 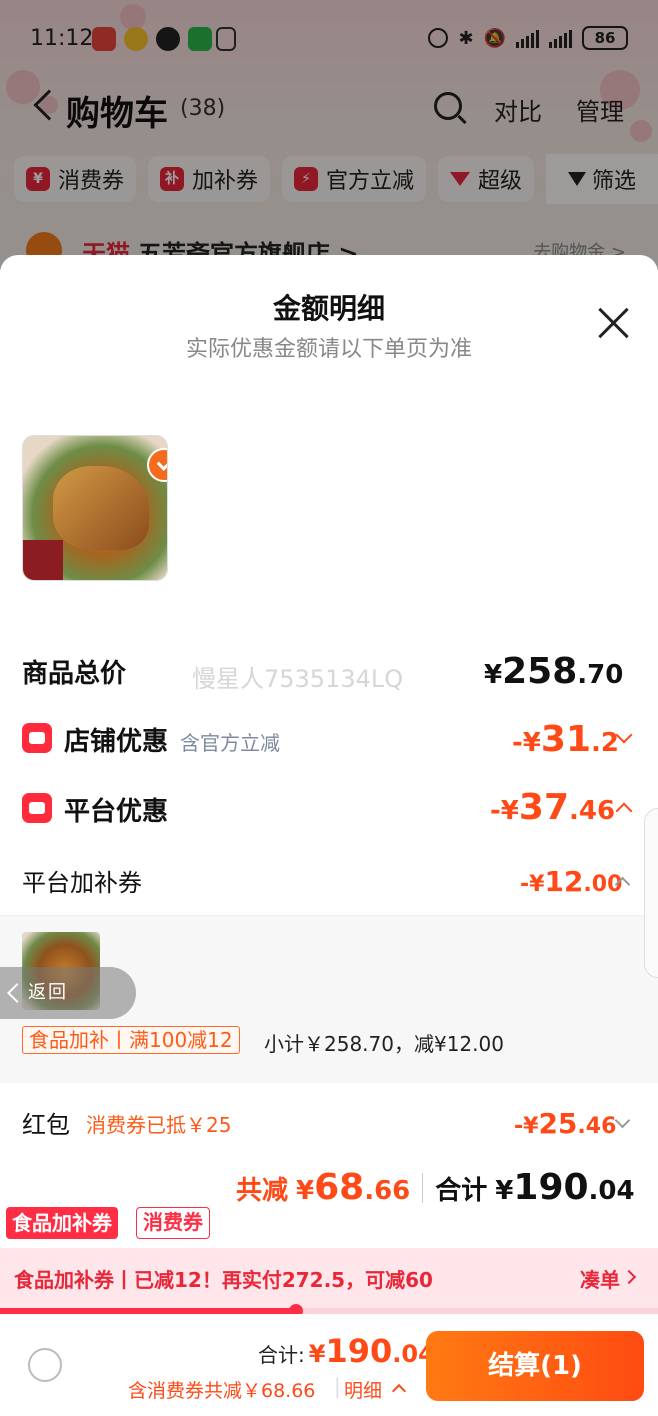 I want to click on total-reduce-value: 68, so click(x=339, y=1187).